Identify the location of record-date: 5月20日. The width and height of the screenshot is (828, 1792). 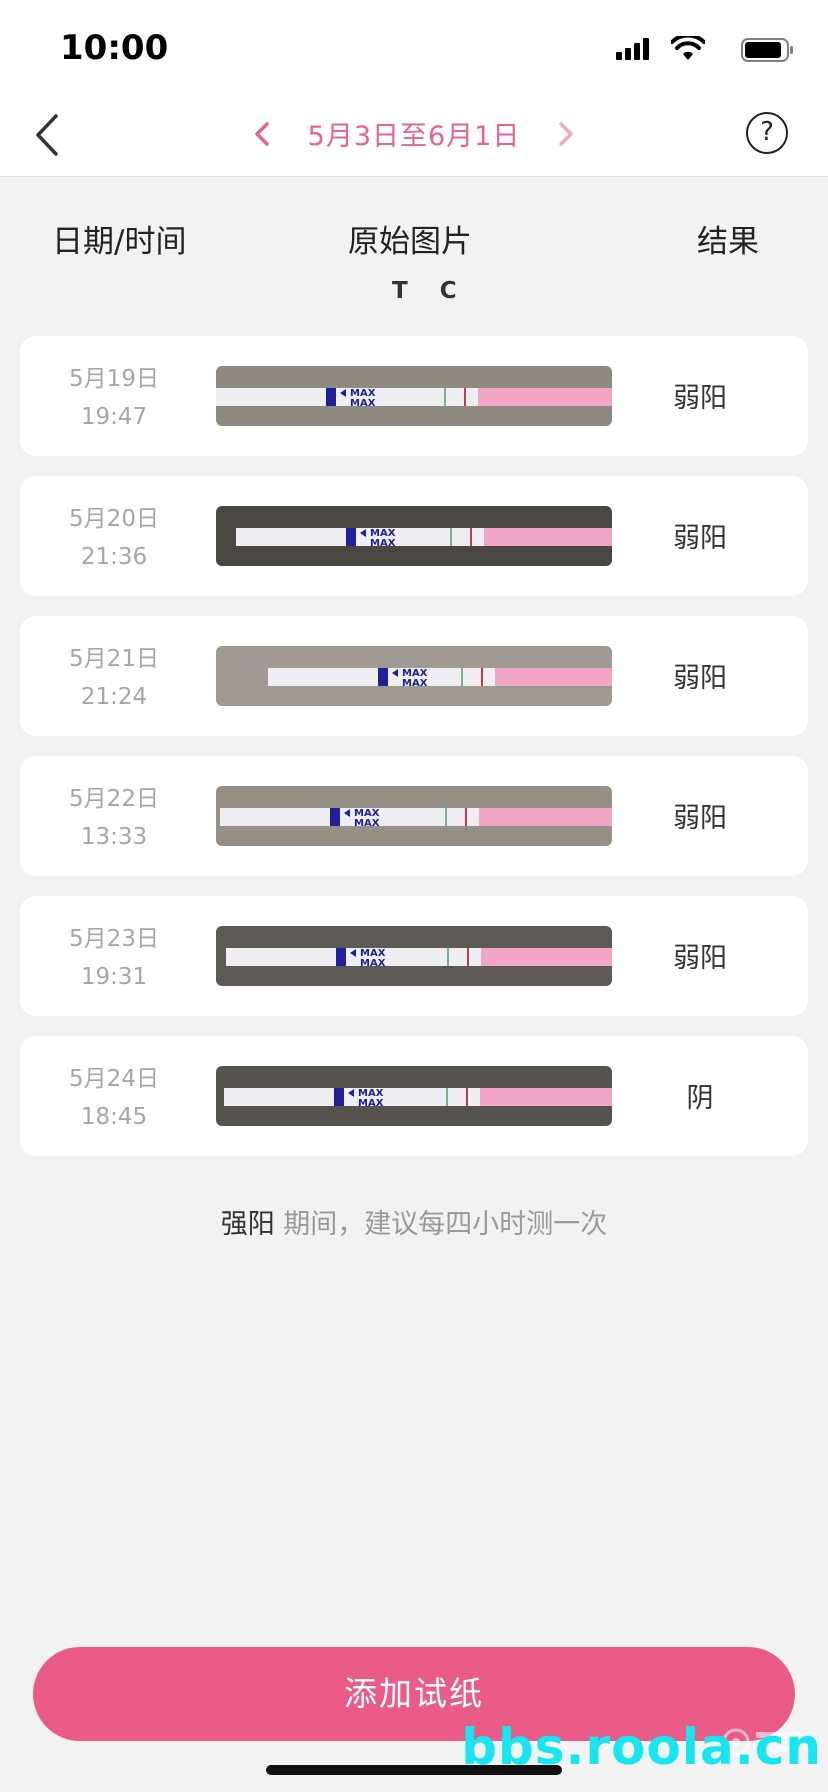
(114, 519).